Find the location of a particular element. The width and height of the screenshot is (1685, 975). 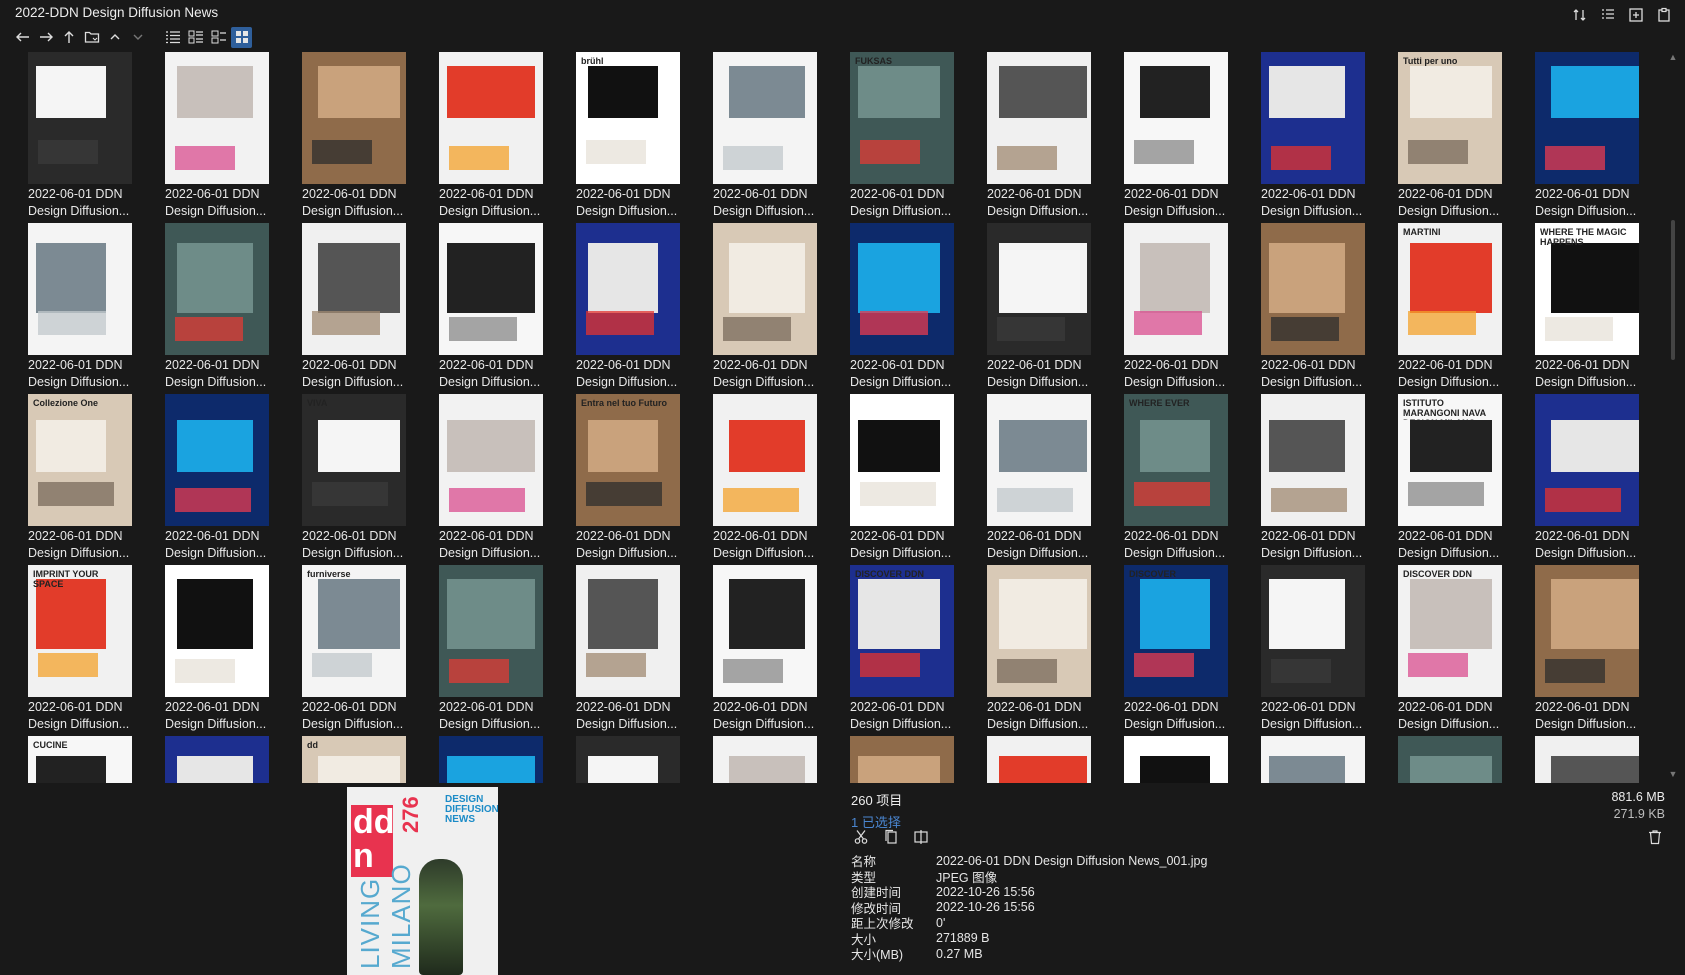

up-arrow-icon is located at coordinates (68, 37).